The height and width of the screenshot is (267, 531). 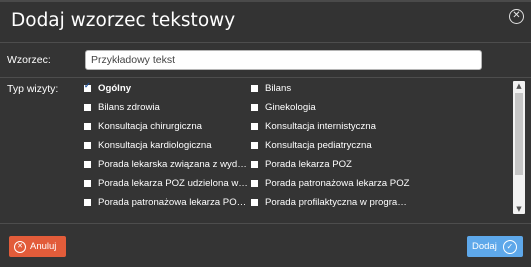 What do you see at coordinates (519, 134) in the screenshot?
I see `scrollbar-thumb` at bounding box center [519, 134].